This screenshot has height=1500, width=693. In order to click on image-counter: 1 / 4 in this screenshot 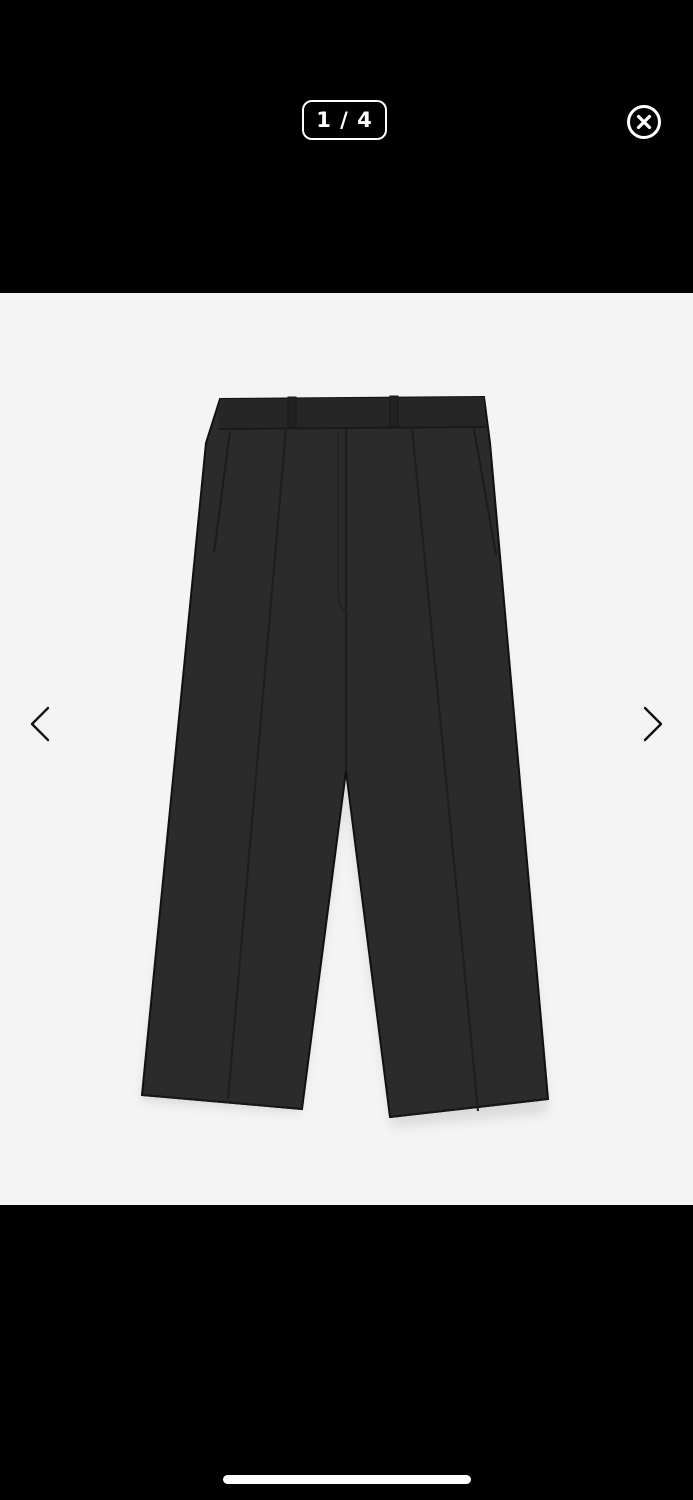, I will do `click(344, 120)`.